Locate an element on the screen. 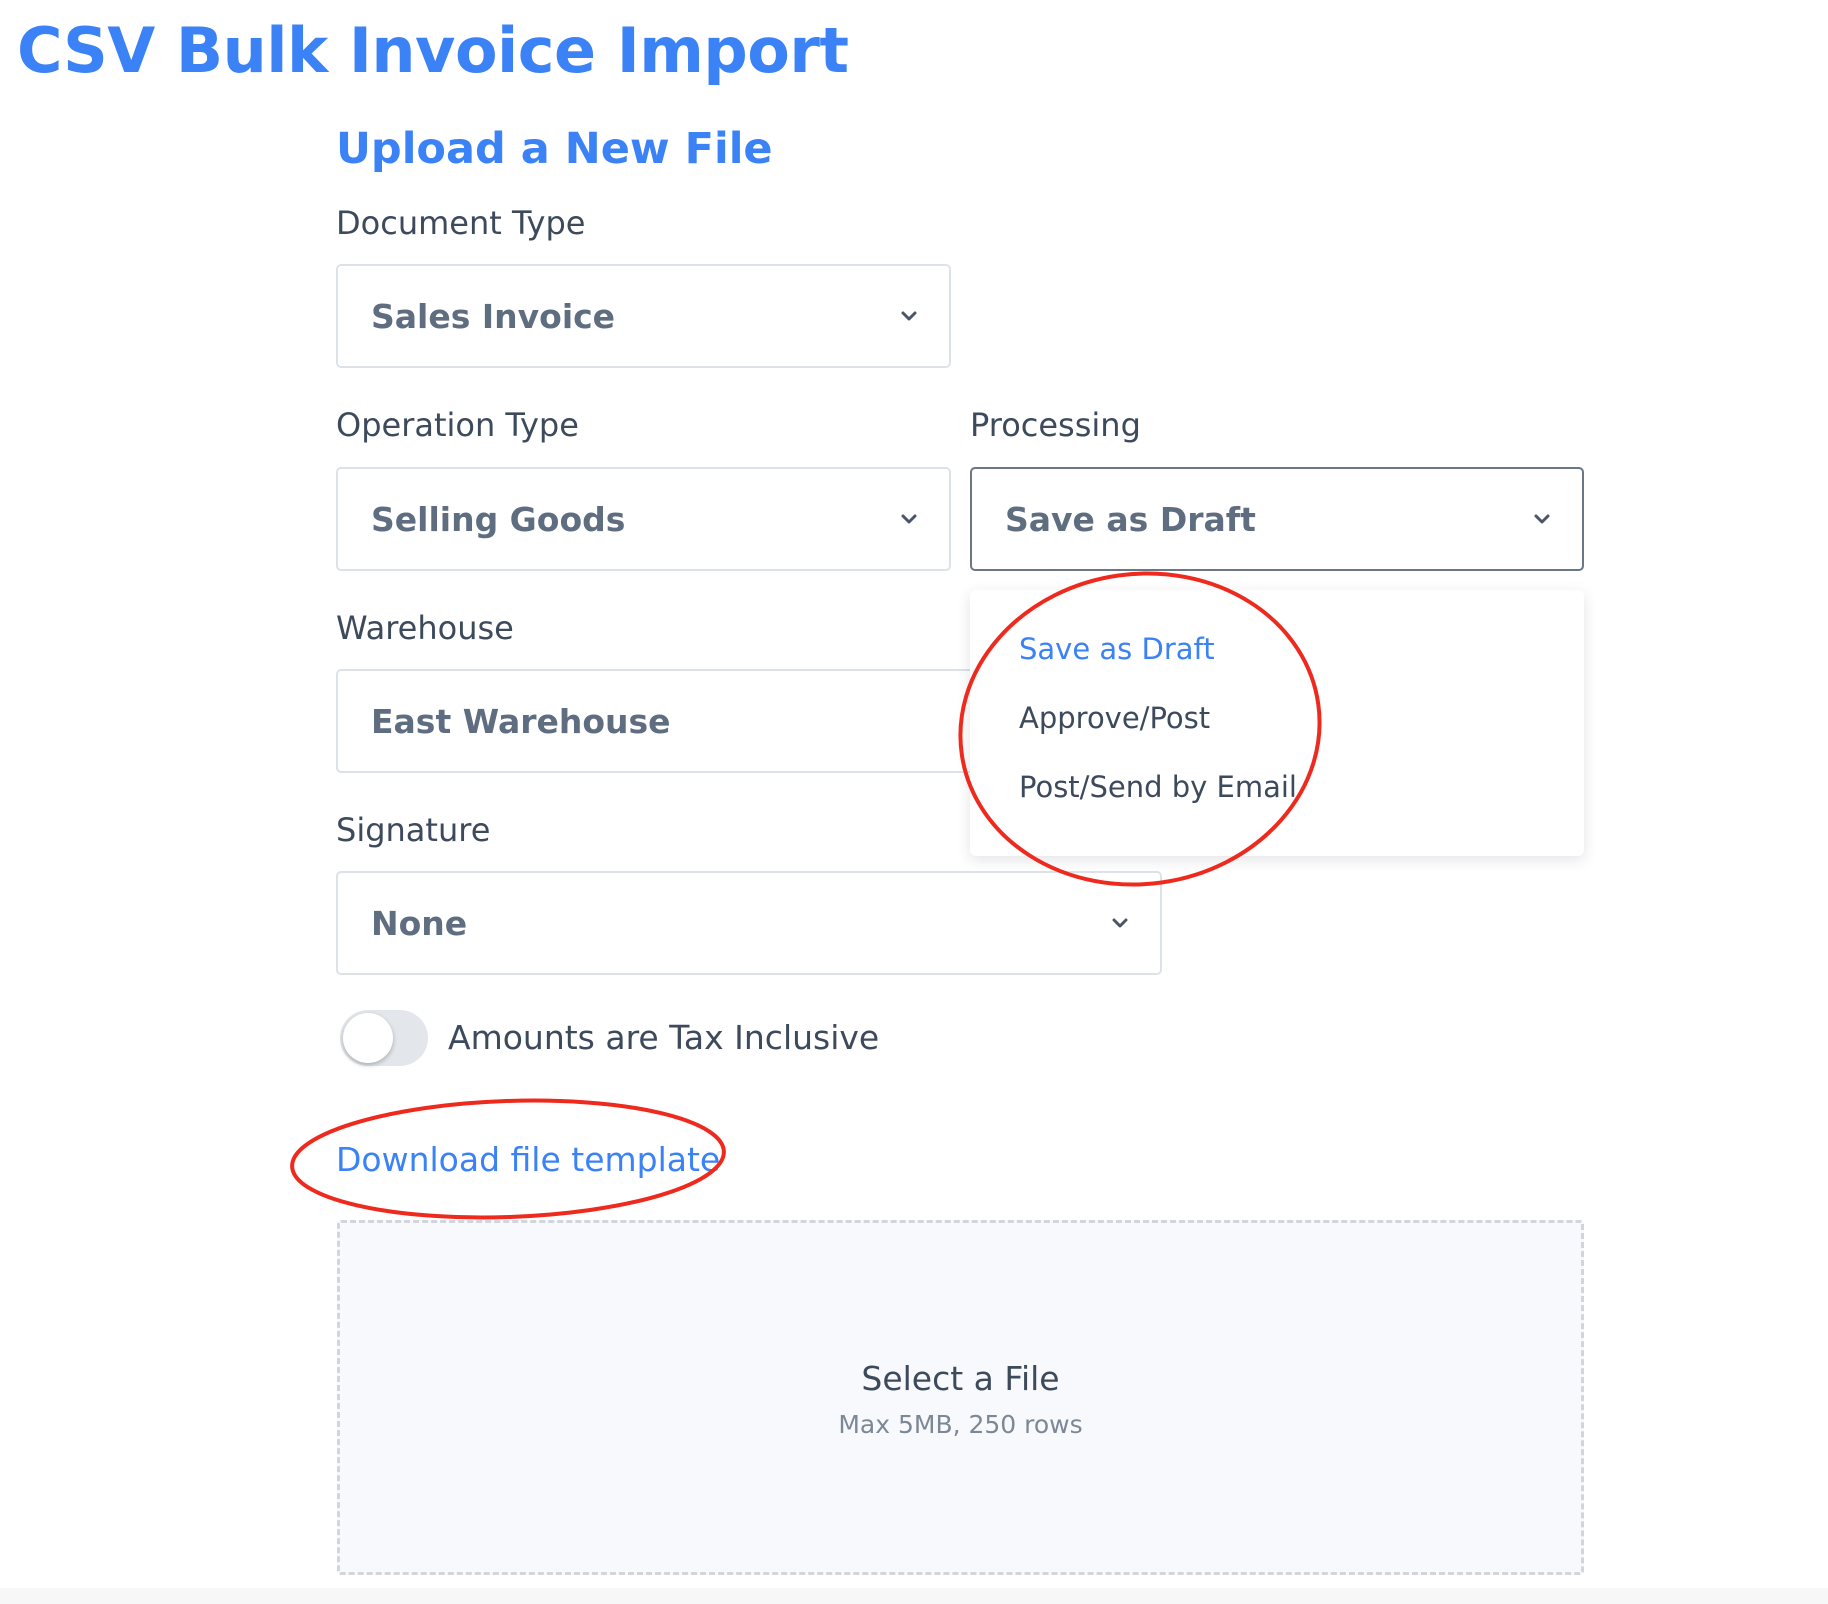  signature-label: Signature is located at coordinates (413, 830).